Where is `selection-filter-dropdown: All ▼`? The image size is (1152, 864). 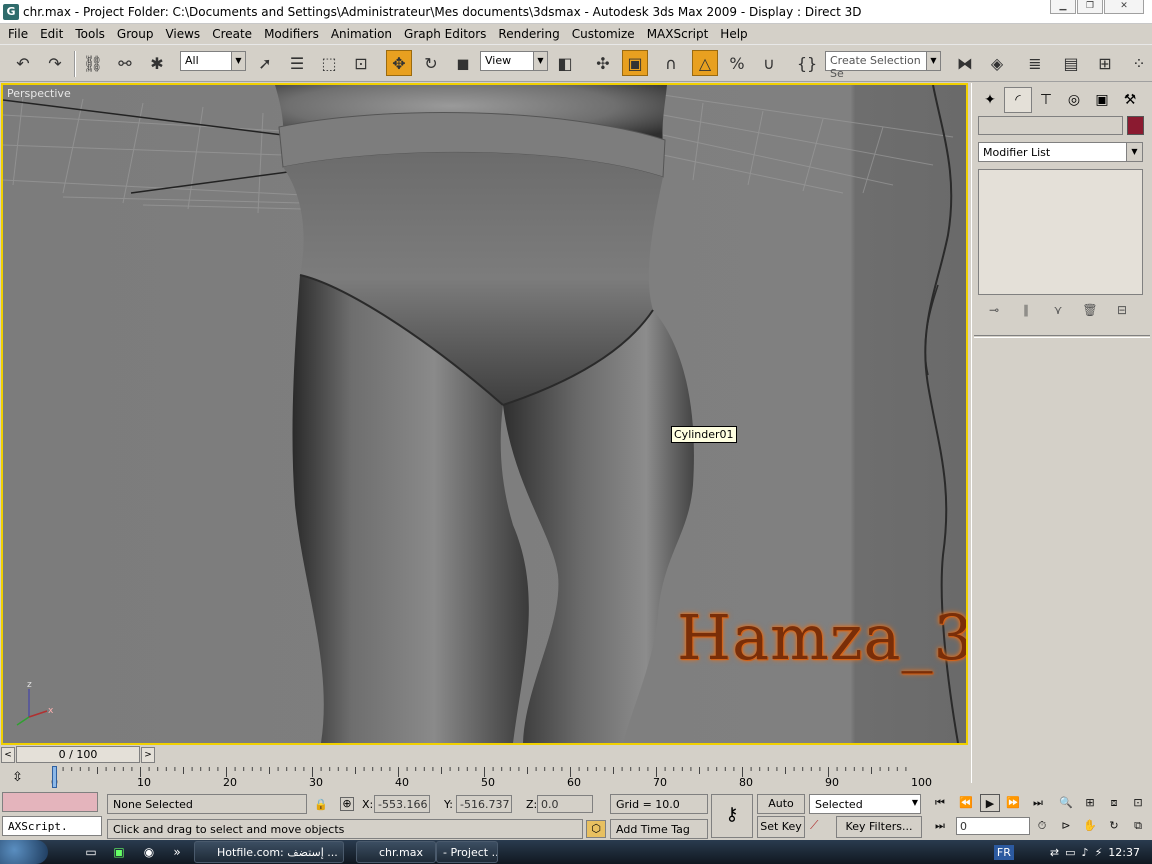
selection-filter-dropdown: All ▼ is located at coordinates (213, 61).